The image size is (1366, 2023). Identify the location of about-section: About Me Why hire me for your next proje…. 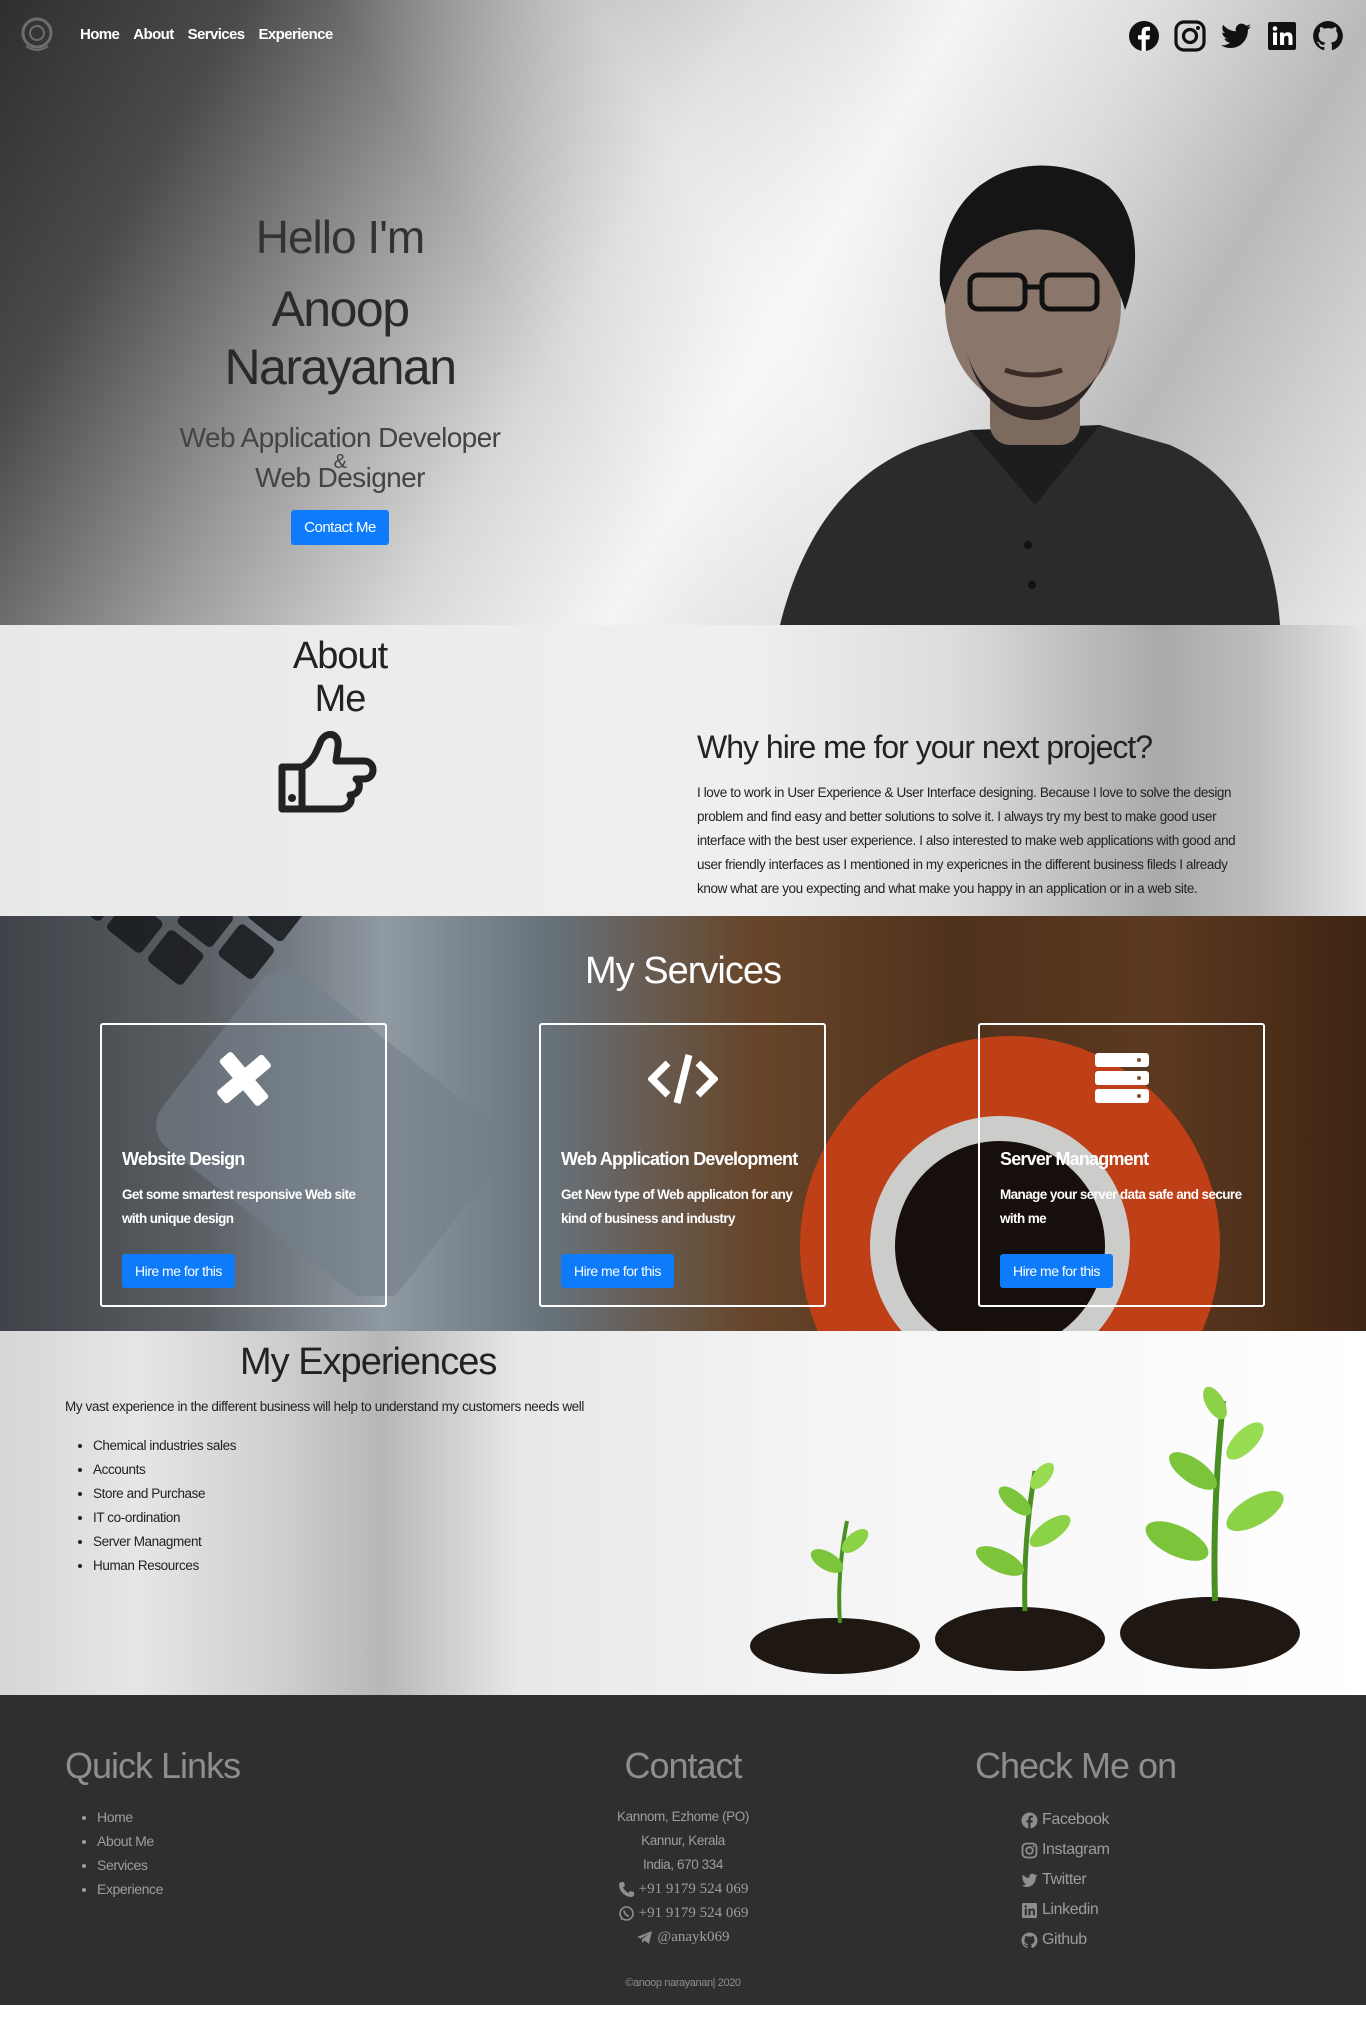
(683, 770).